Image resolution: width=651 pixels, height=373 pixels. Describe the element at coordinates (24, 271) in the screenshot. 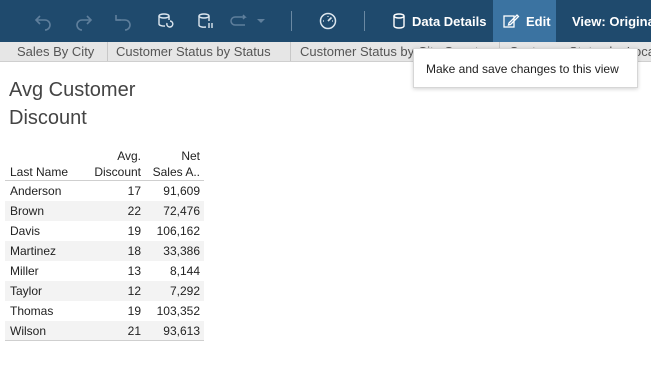

I see `cell-last-name: Miller` at that location.